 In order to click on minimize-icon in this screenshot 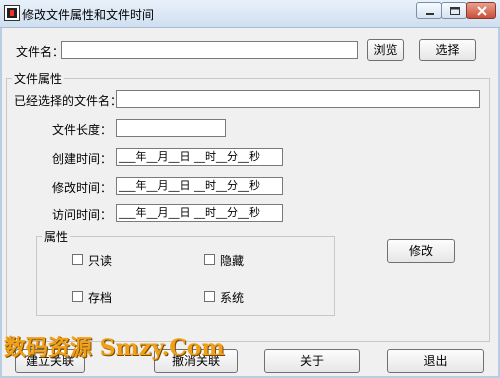, I will do `click(430, 14)`.